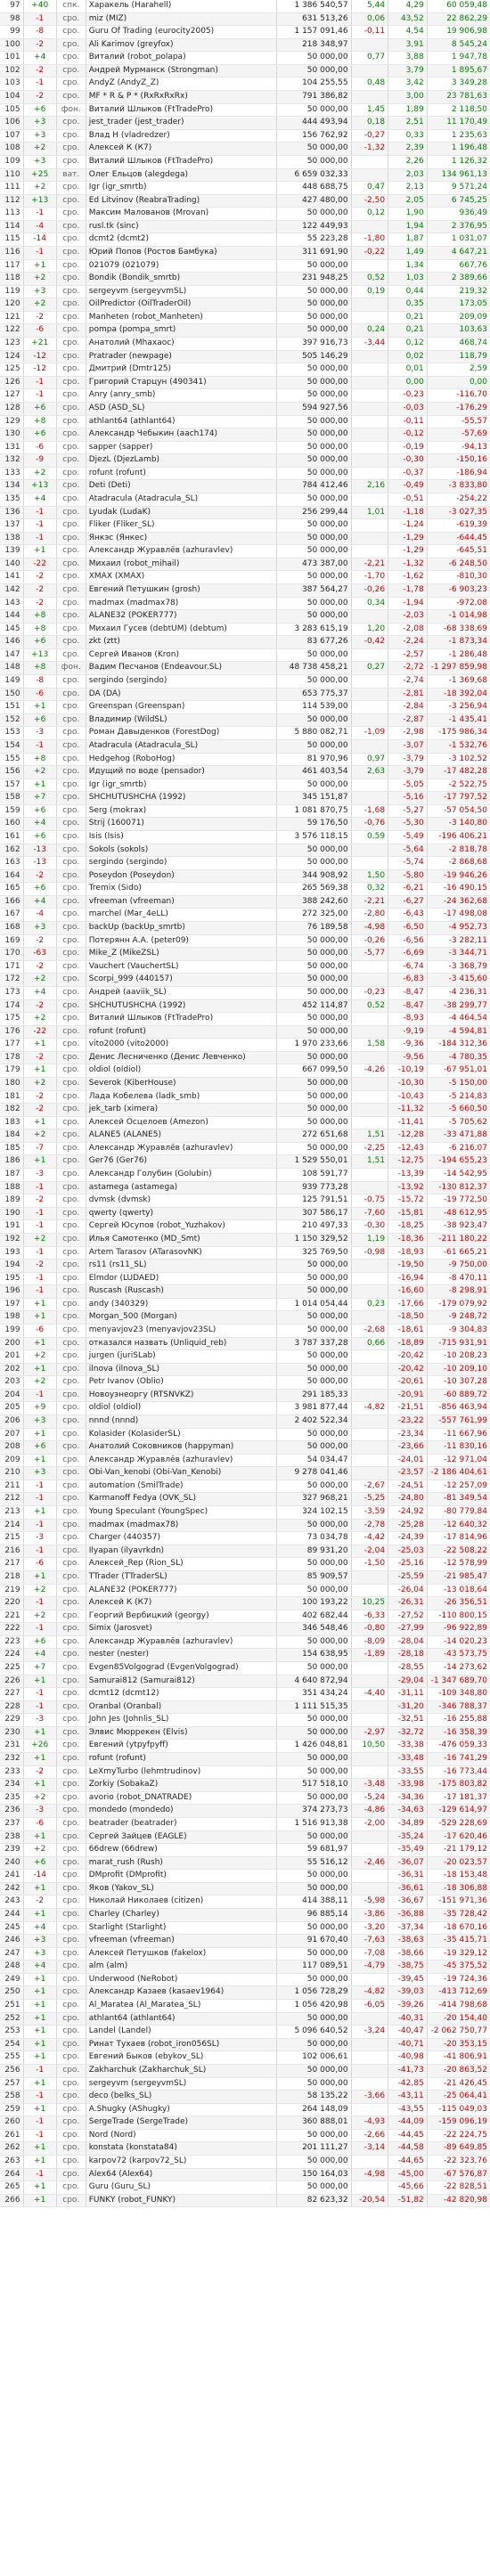 This screenshot has width=490, height=2576. Describe the element at coordinates (181, 1928) in the screenshot. I see `trader-name-link: Starlight (Starlight)` at that location.